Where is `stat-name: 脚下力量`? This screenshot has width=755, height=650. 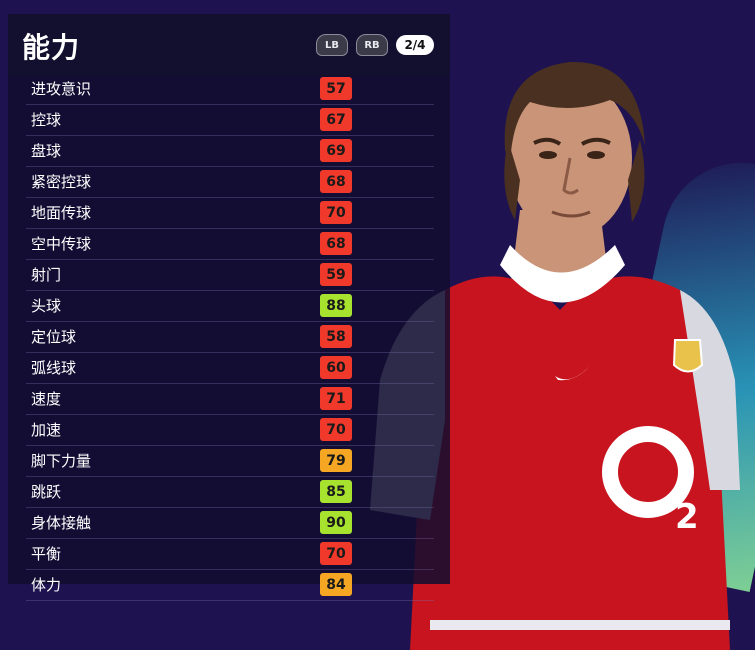 stat-name: 脚下力量 is located at coordinates (61, 461).